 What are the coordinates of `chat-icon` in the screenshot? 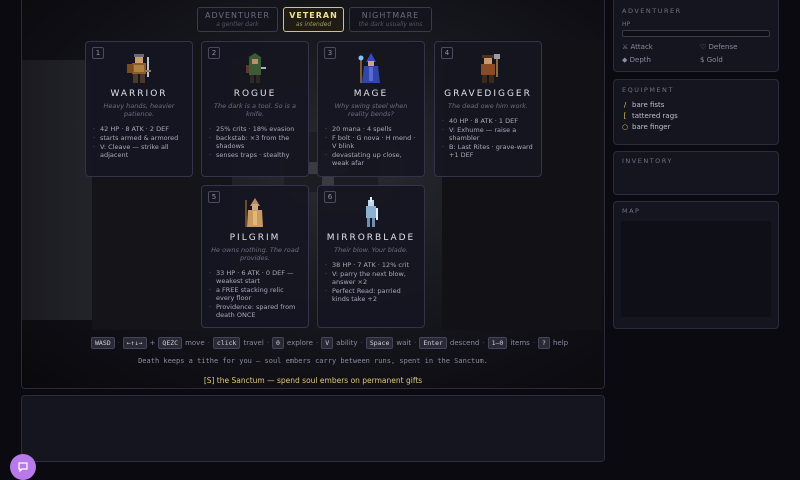 It's located at (23, 467).